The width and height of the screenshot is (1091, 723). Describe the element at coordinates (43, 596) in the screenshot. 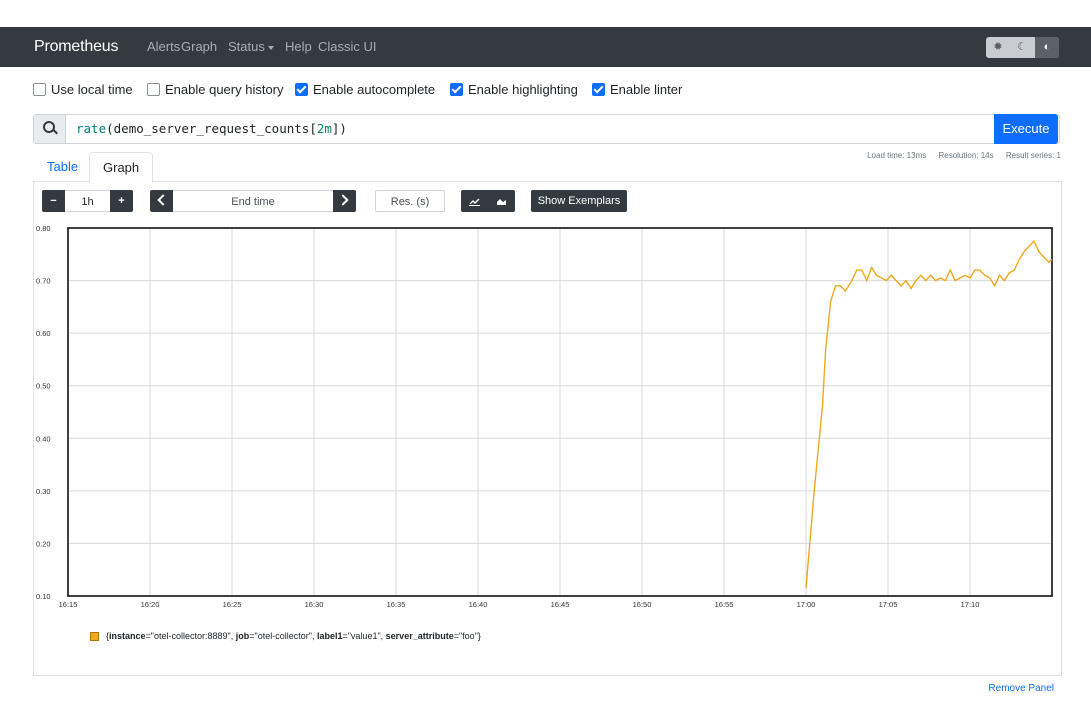

I see `y-tick-label: 0.10` at that location.